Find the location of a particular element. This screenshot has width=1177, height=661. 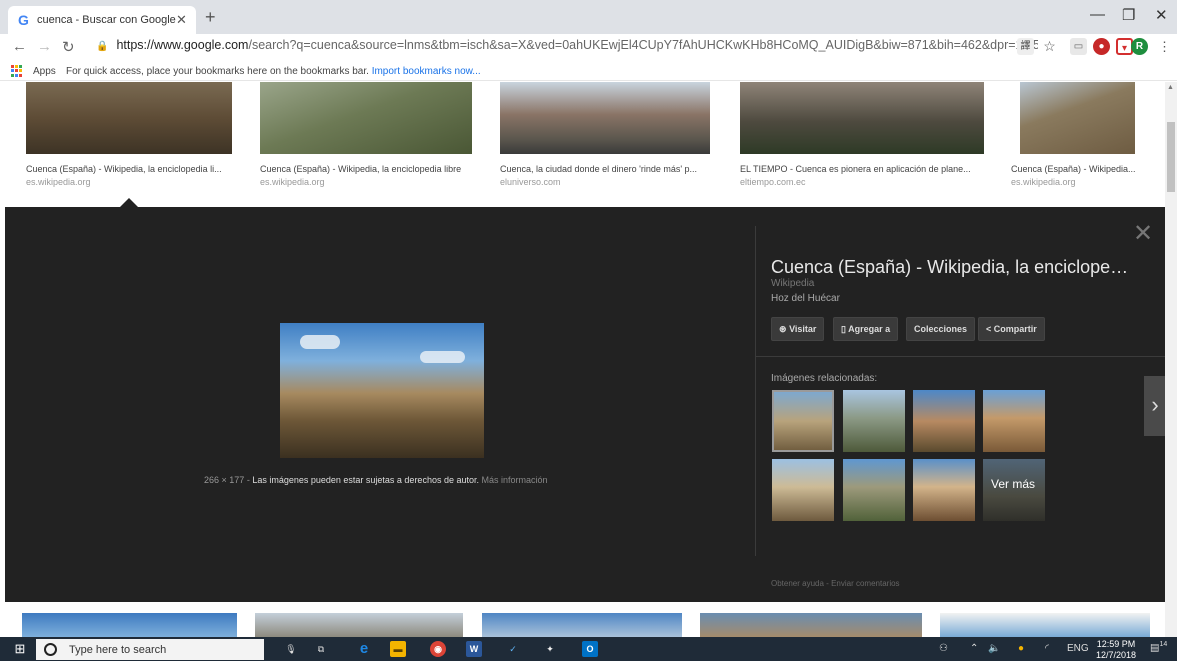

profile-avatar: R is located at coordinates (1139, 46).